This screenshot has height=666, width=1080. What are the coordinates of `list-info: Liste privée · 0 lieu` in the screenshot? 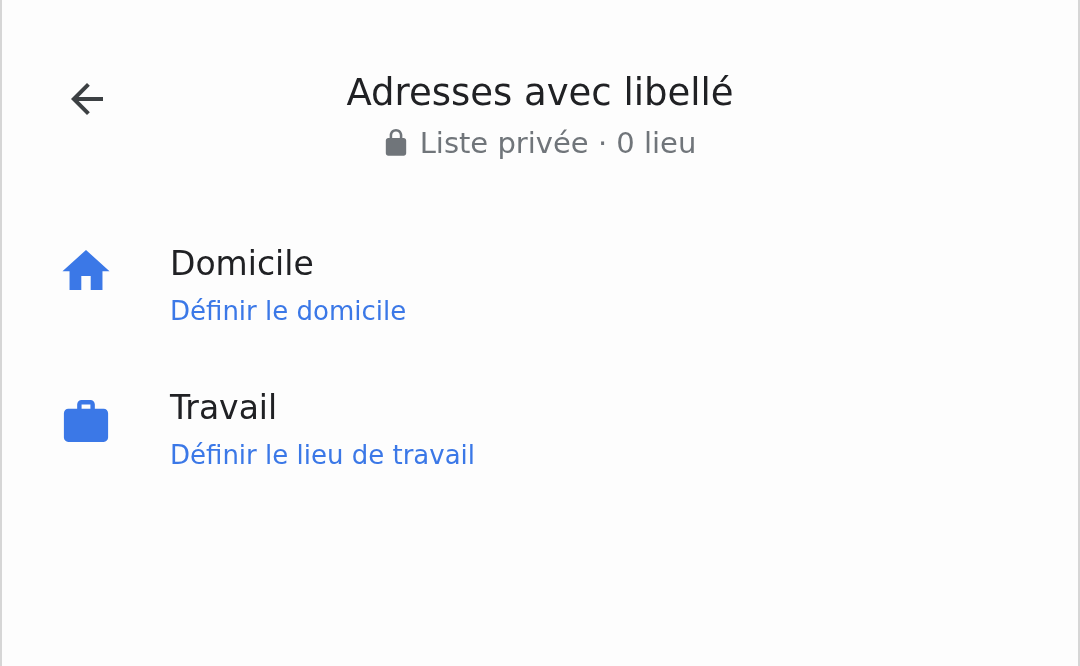 It's located at (558, 143).